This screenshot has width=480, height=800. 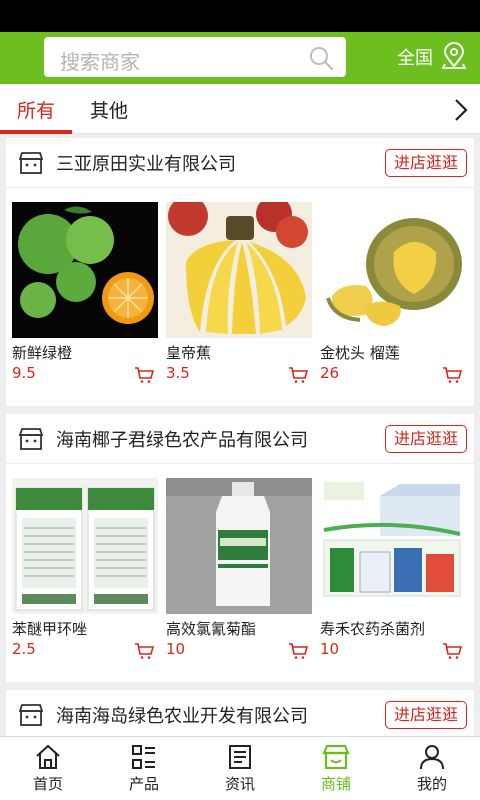 I want to click on home-icon, so click(x=48, y=756).